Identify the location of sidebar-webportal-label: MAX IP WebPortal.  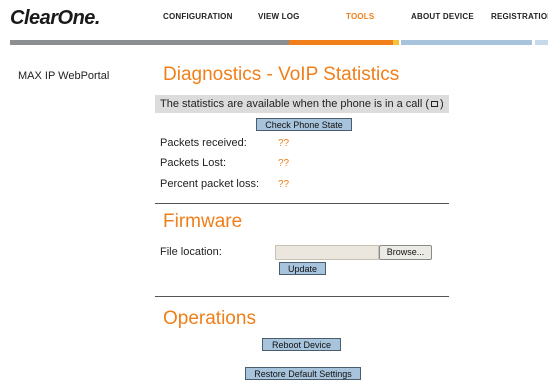
(64, 76).